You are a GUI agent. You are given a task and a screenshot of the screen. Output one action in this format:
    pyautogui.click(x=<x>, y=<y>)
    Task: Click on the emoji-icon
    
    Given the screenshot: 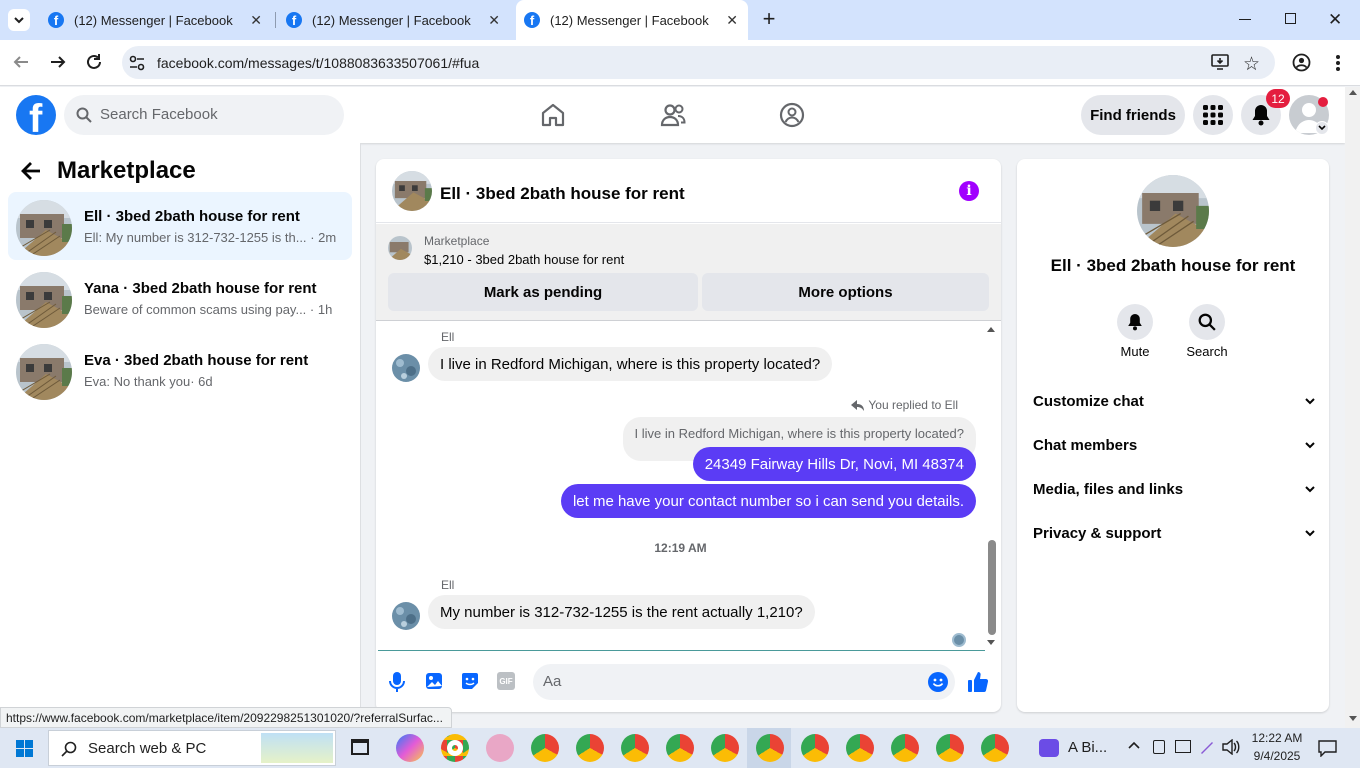 What is the action you would take?
    pyautogui.click(x=938, y=682)
    